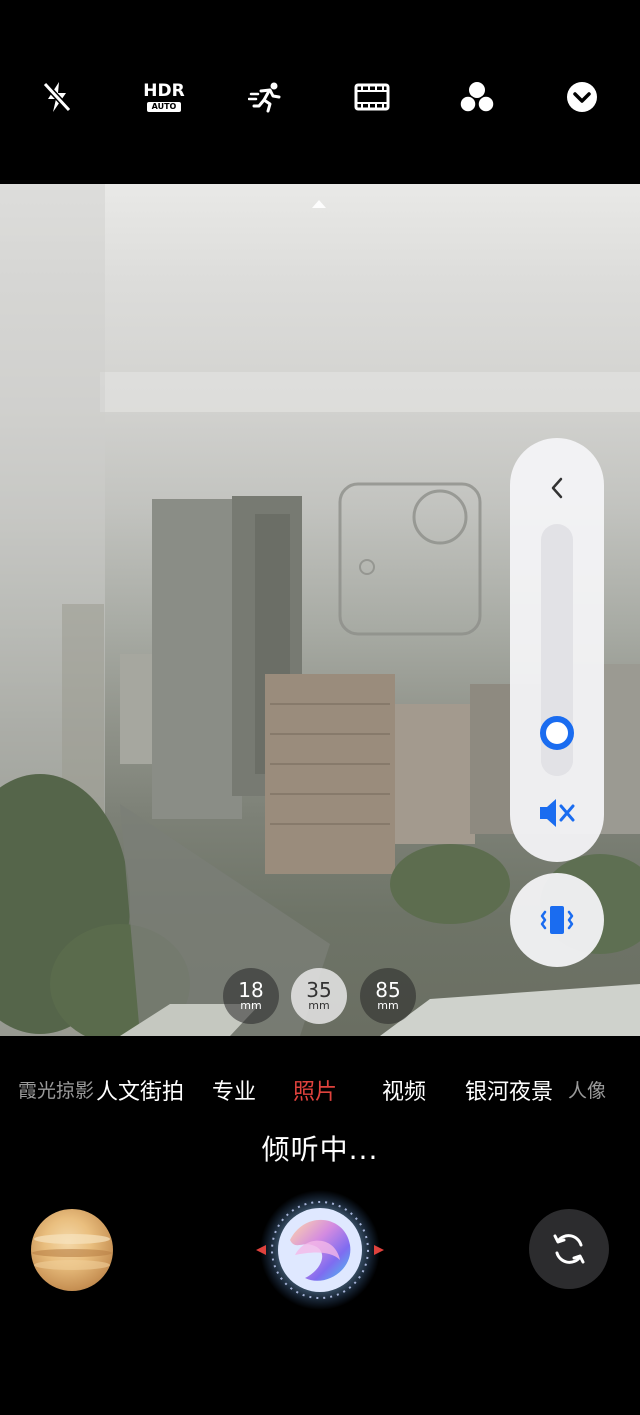 This screenshot has height=1415, width=640. I want to click on gallery-thumbnail, so click(72, 1250).